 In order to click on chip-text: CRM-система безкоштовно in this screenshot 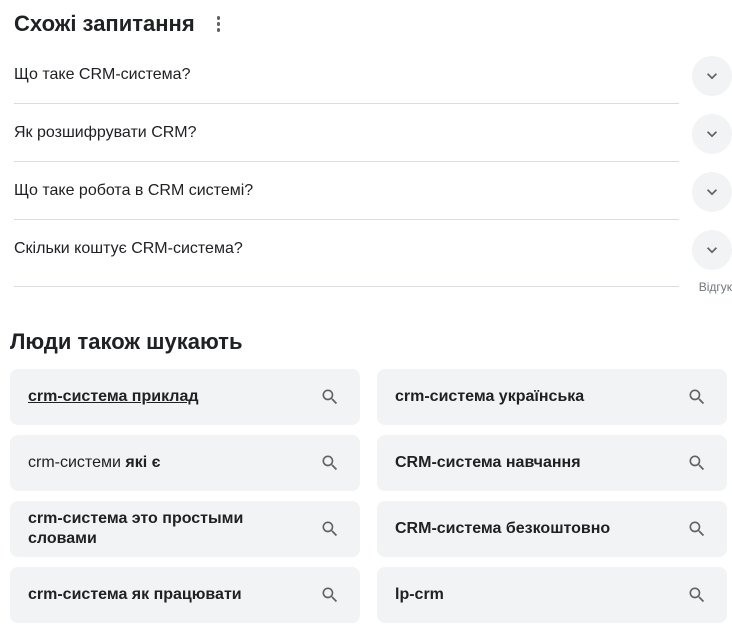, I will do `click(503, 528)`.